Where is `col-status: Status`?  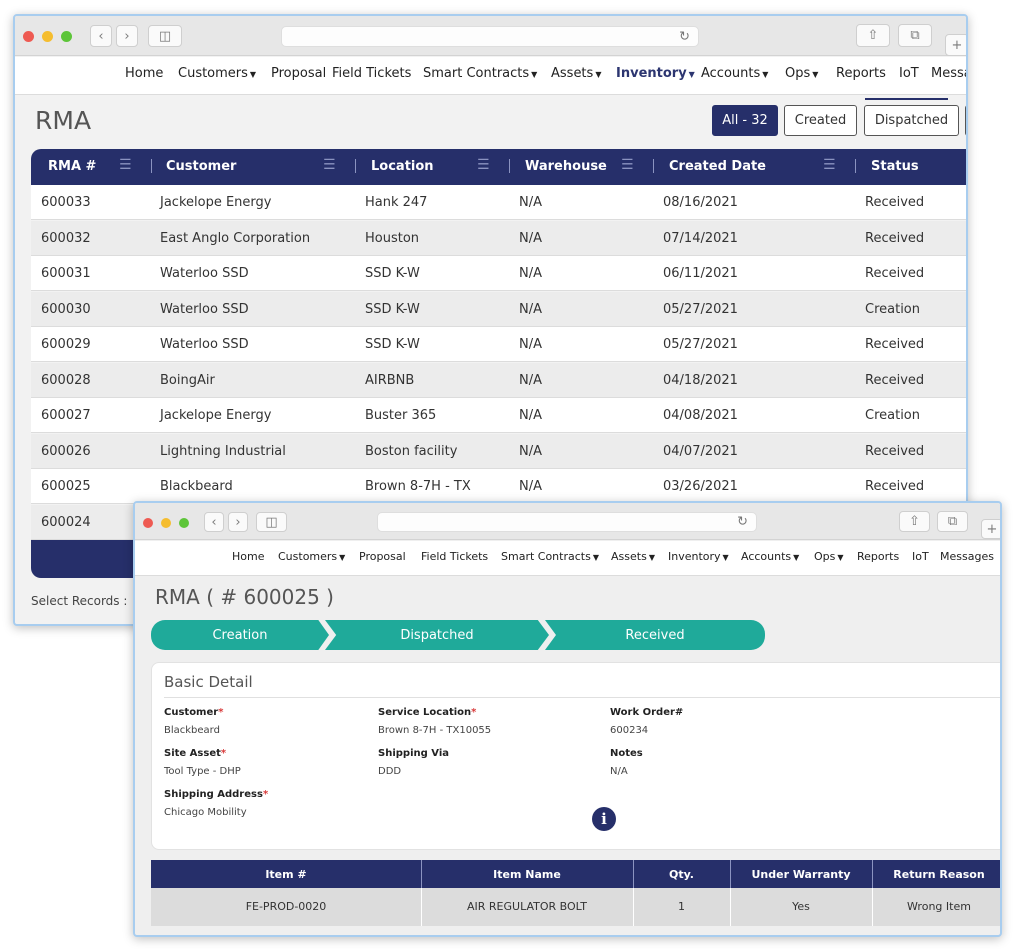 col-status: Status is located at coordinates (895, 166).